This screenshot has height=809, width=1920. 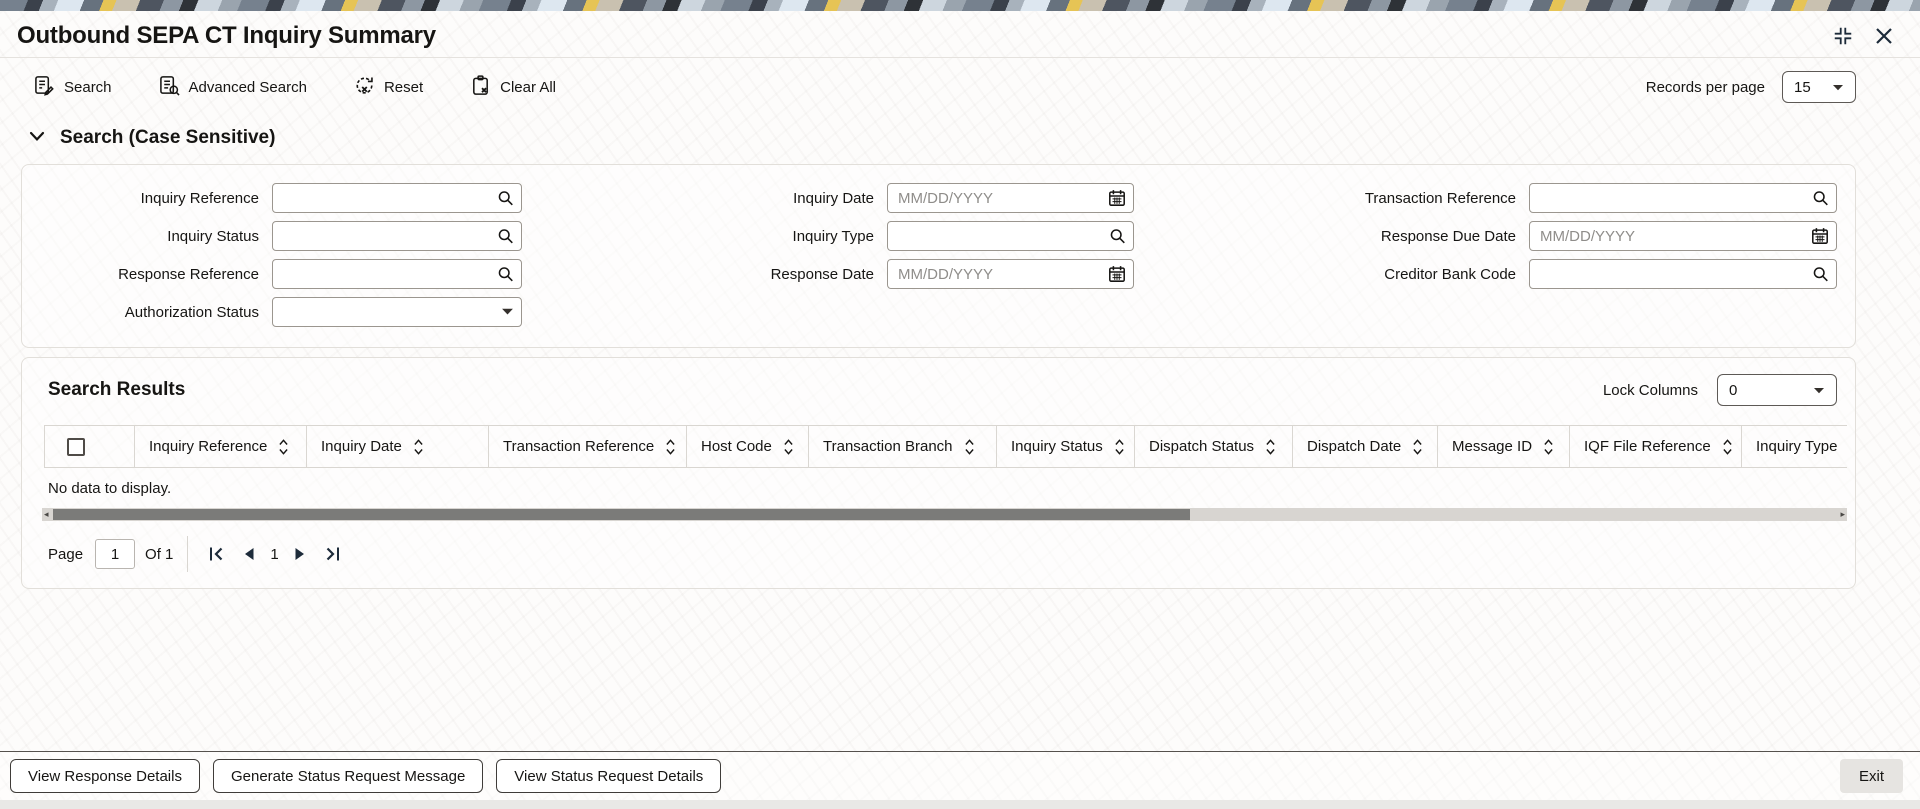 What do you see at coordinates (66, 554) in the screenshot?
I see `page-label: Page` at bounding box center [66, 554].